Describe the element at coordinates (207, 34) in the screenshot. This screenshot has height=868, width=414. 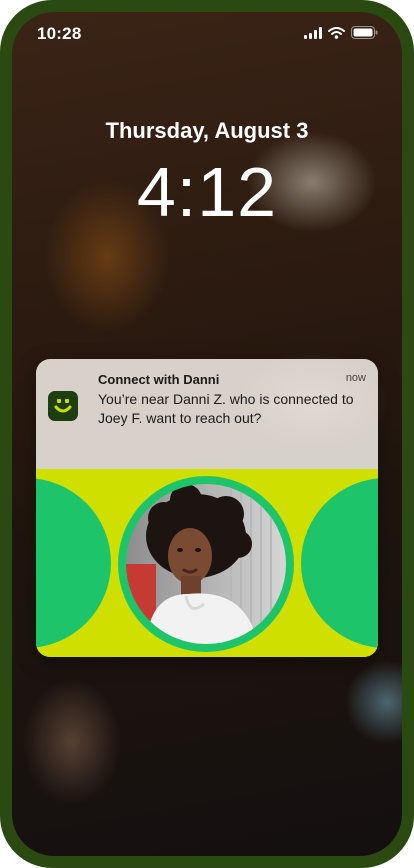
I see `status-bar: 10:28` at that location.